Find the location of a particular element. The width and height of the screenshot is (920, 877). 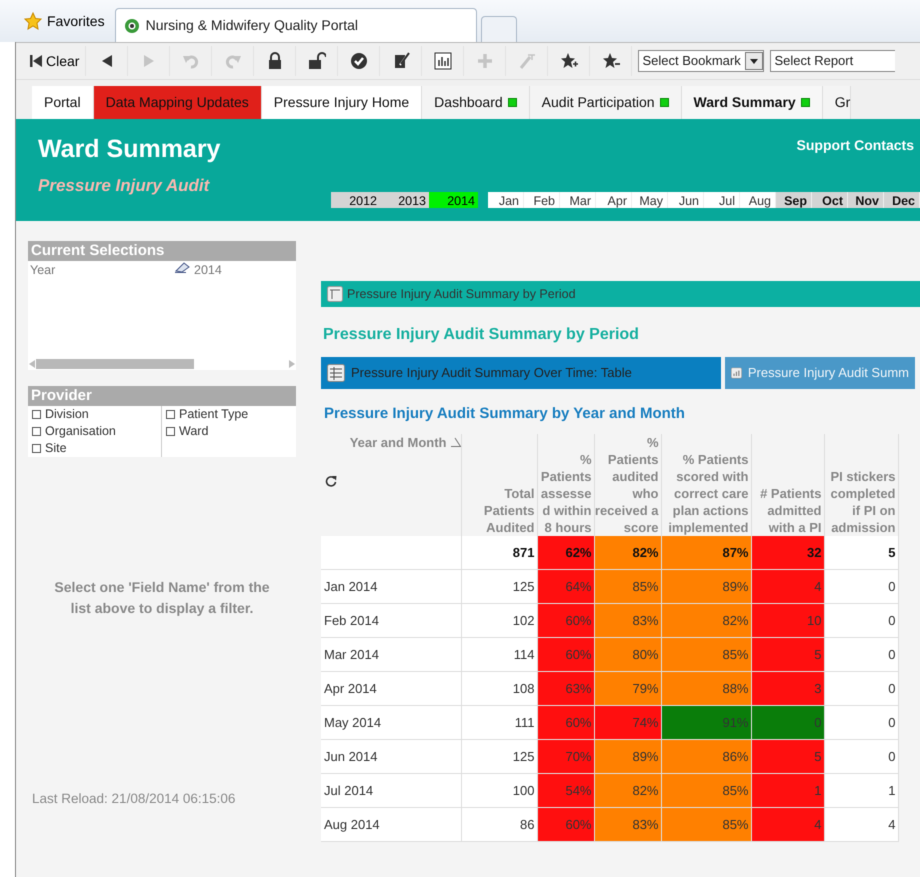

table-cell: 86% is located at coordinates (706, 757).